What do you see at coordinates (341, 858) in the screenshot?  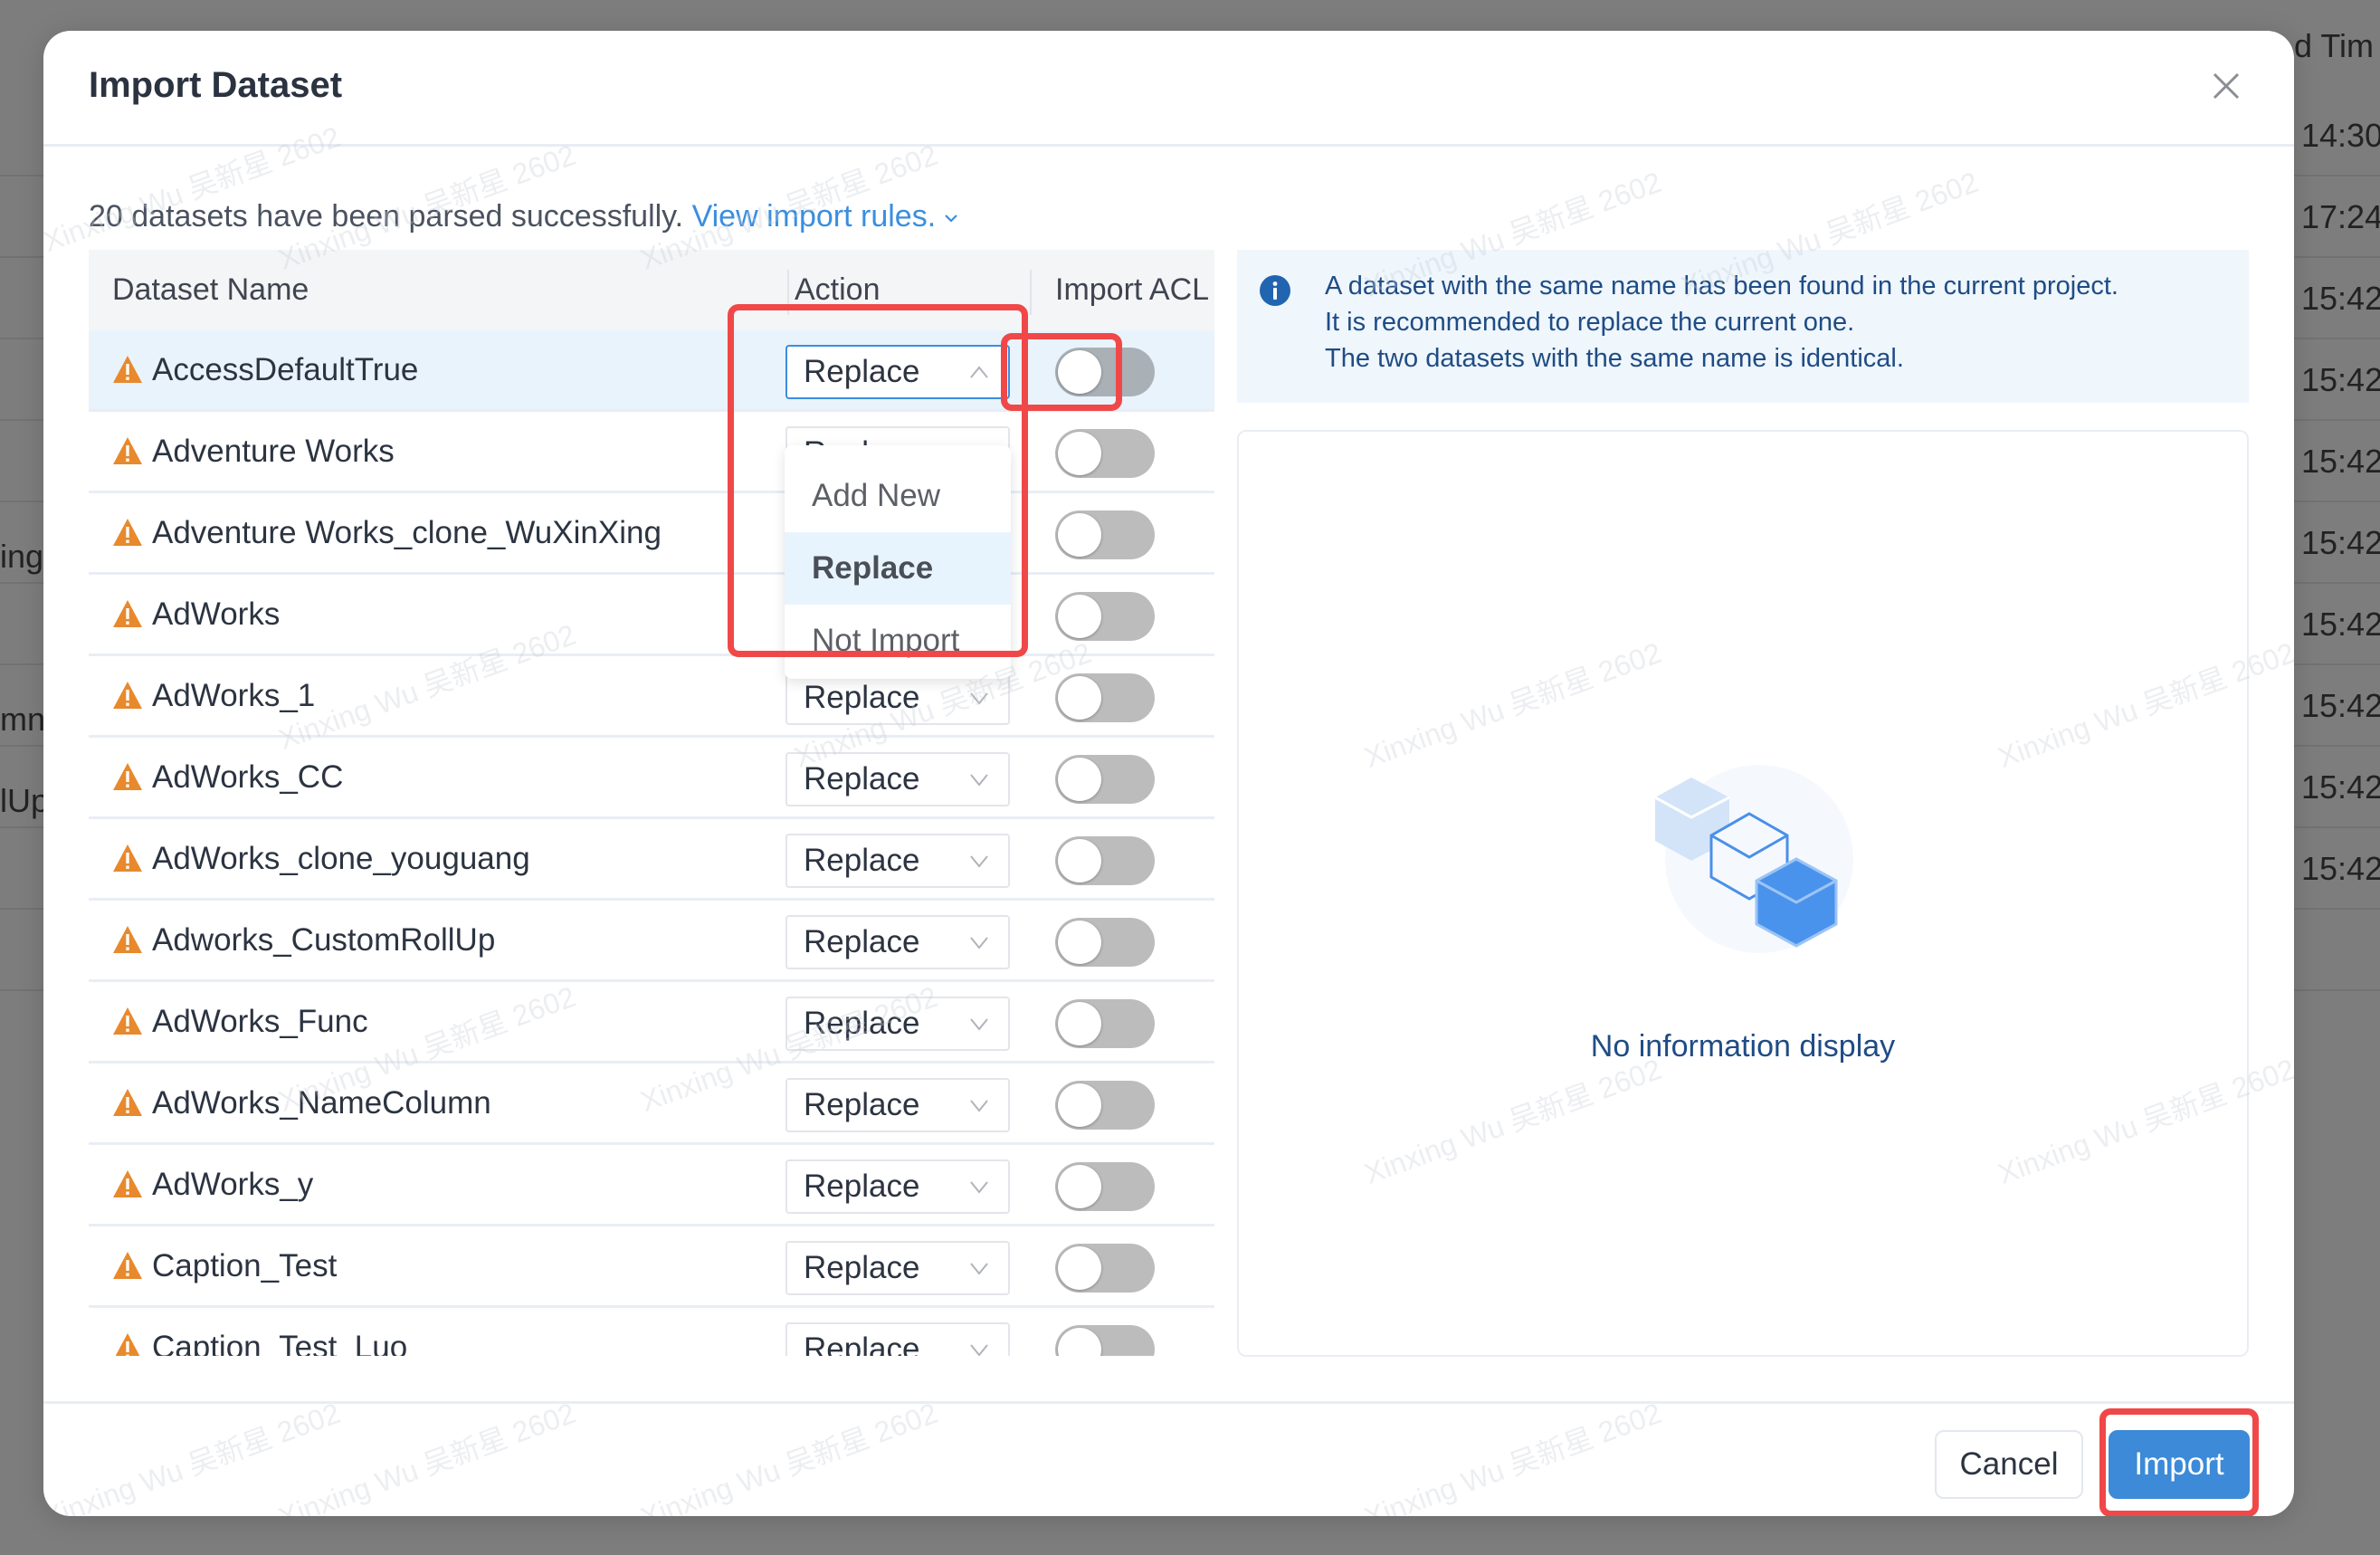 I see `dataset-name: AdWorks_clone_youguang` at bounding box center [341, 858].